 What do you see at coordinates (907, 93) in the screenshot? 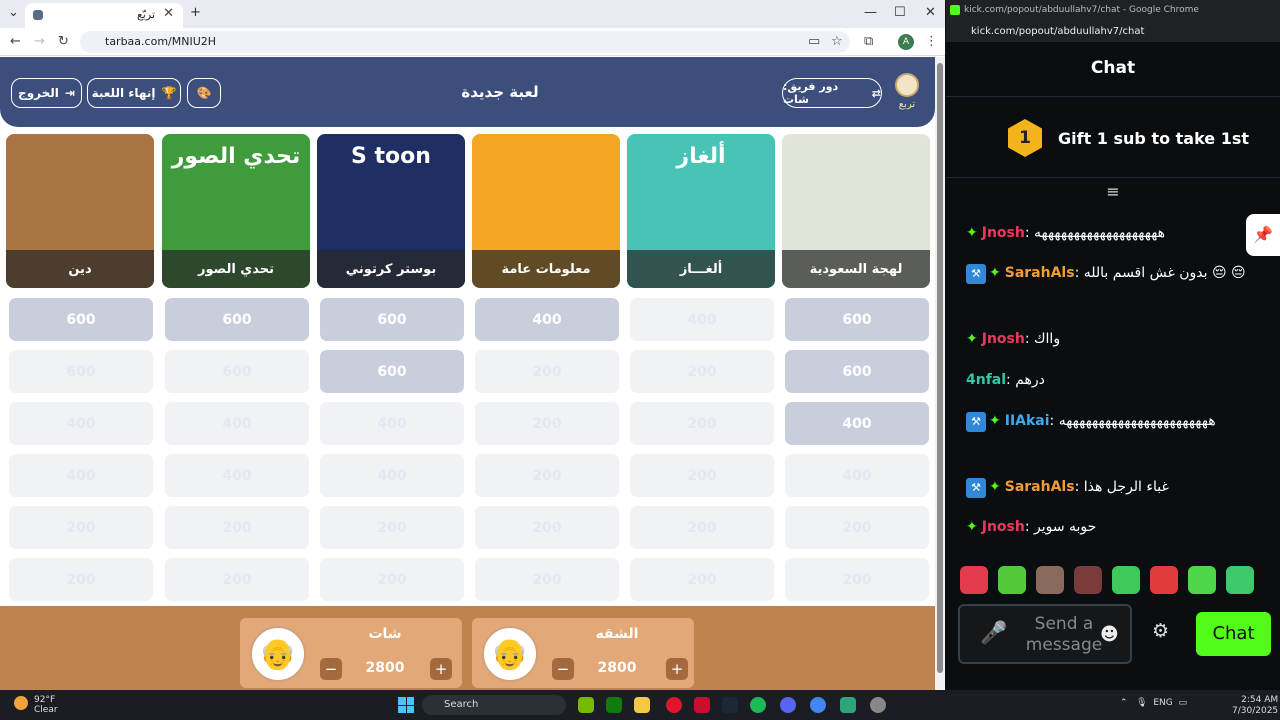
I see `site-logo: تربع` at bounding box center [907, 93].